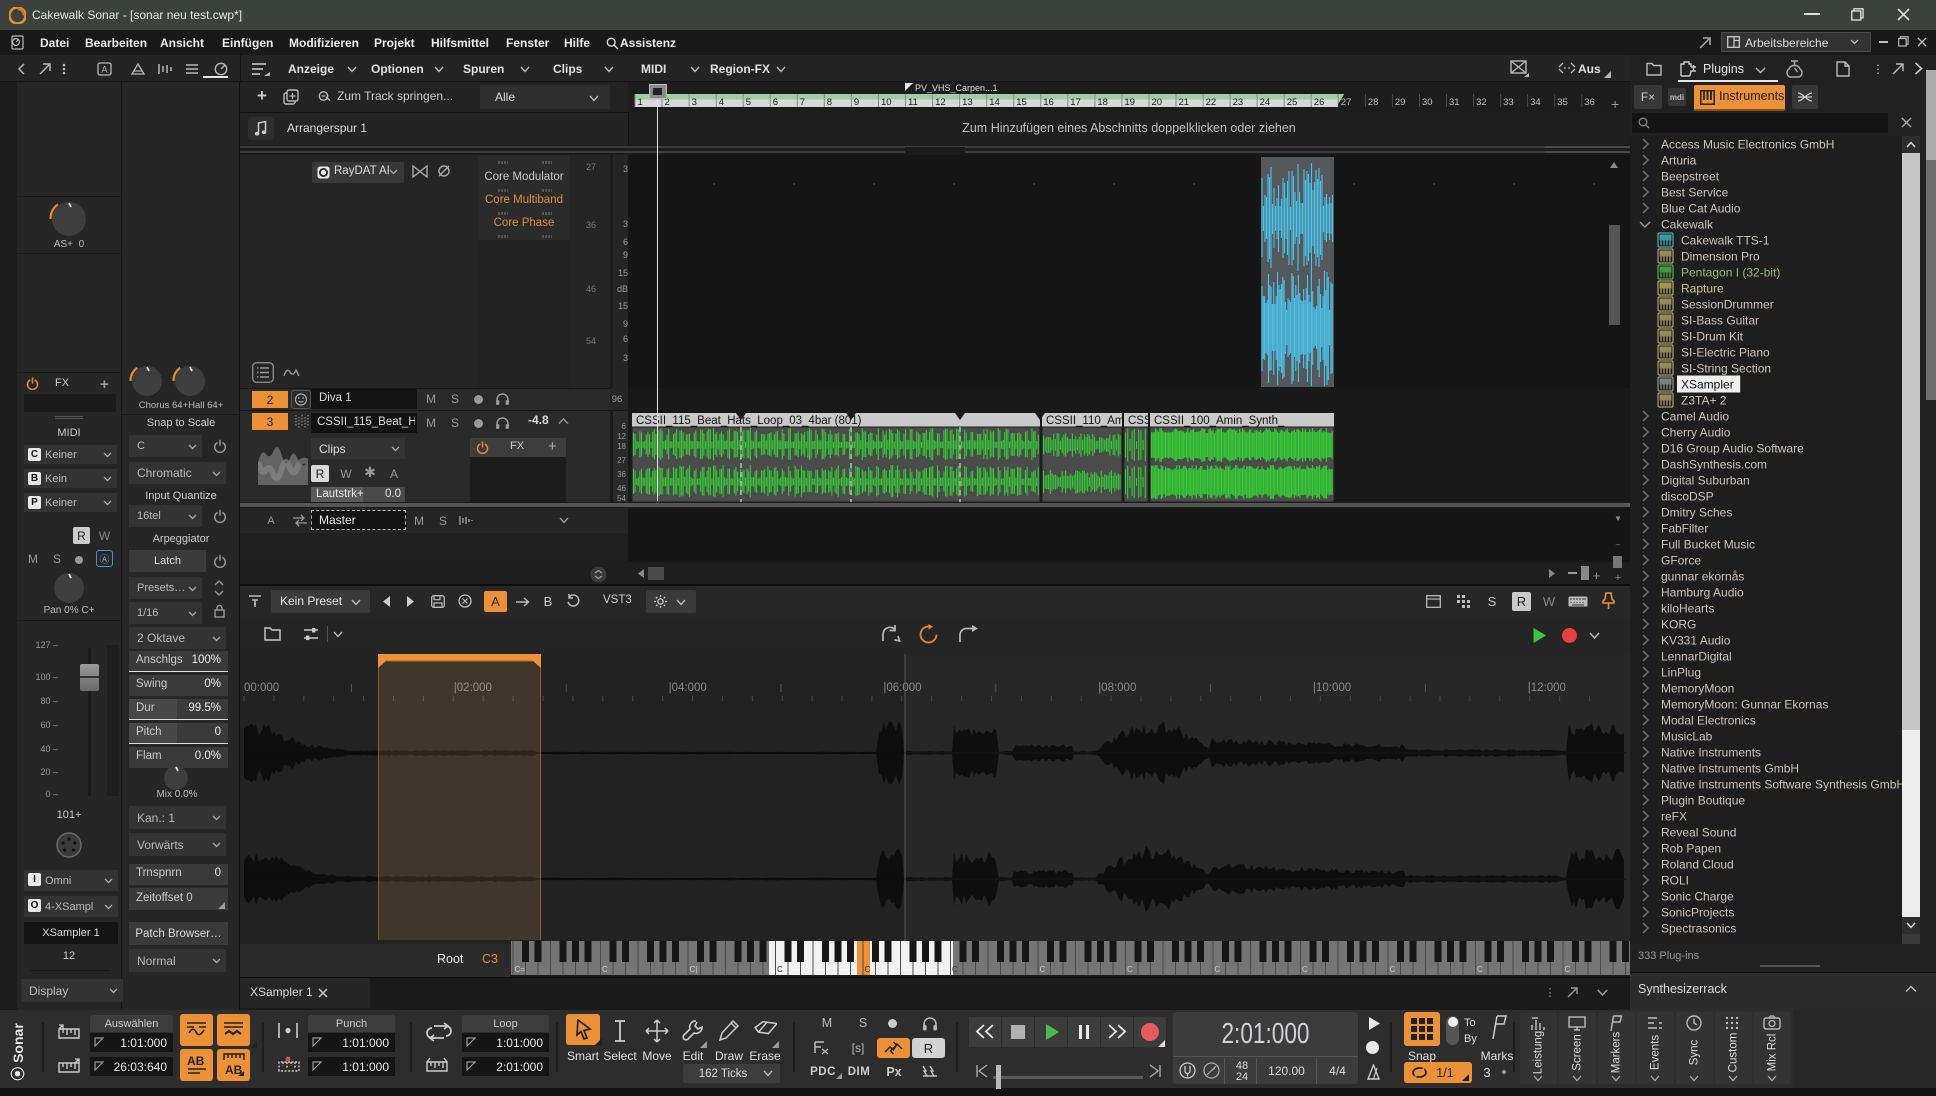  Describe the element at coordinates (1454, 102) in the screenshot. I see `svg-text: 31` at that location.